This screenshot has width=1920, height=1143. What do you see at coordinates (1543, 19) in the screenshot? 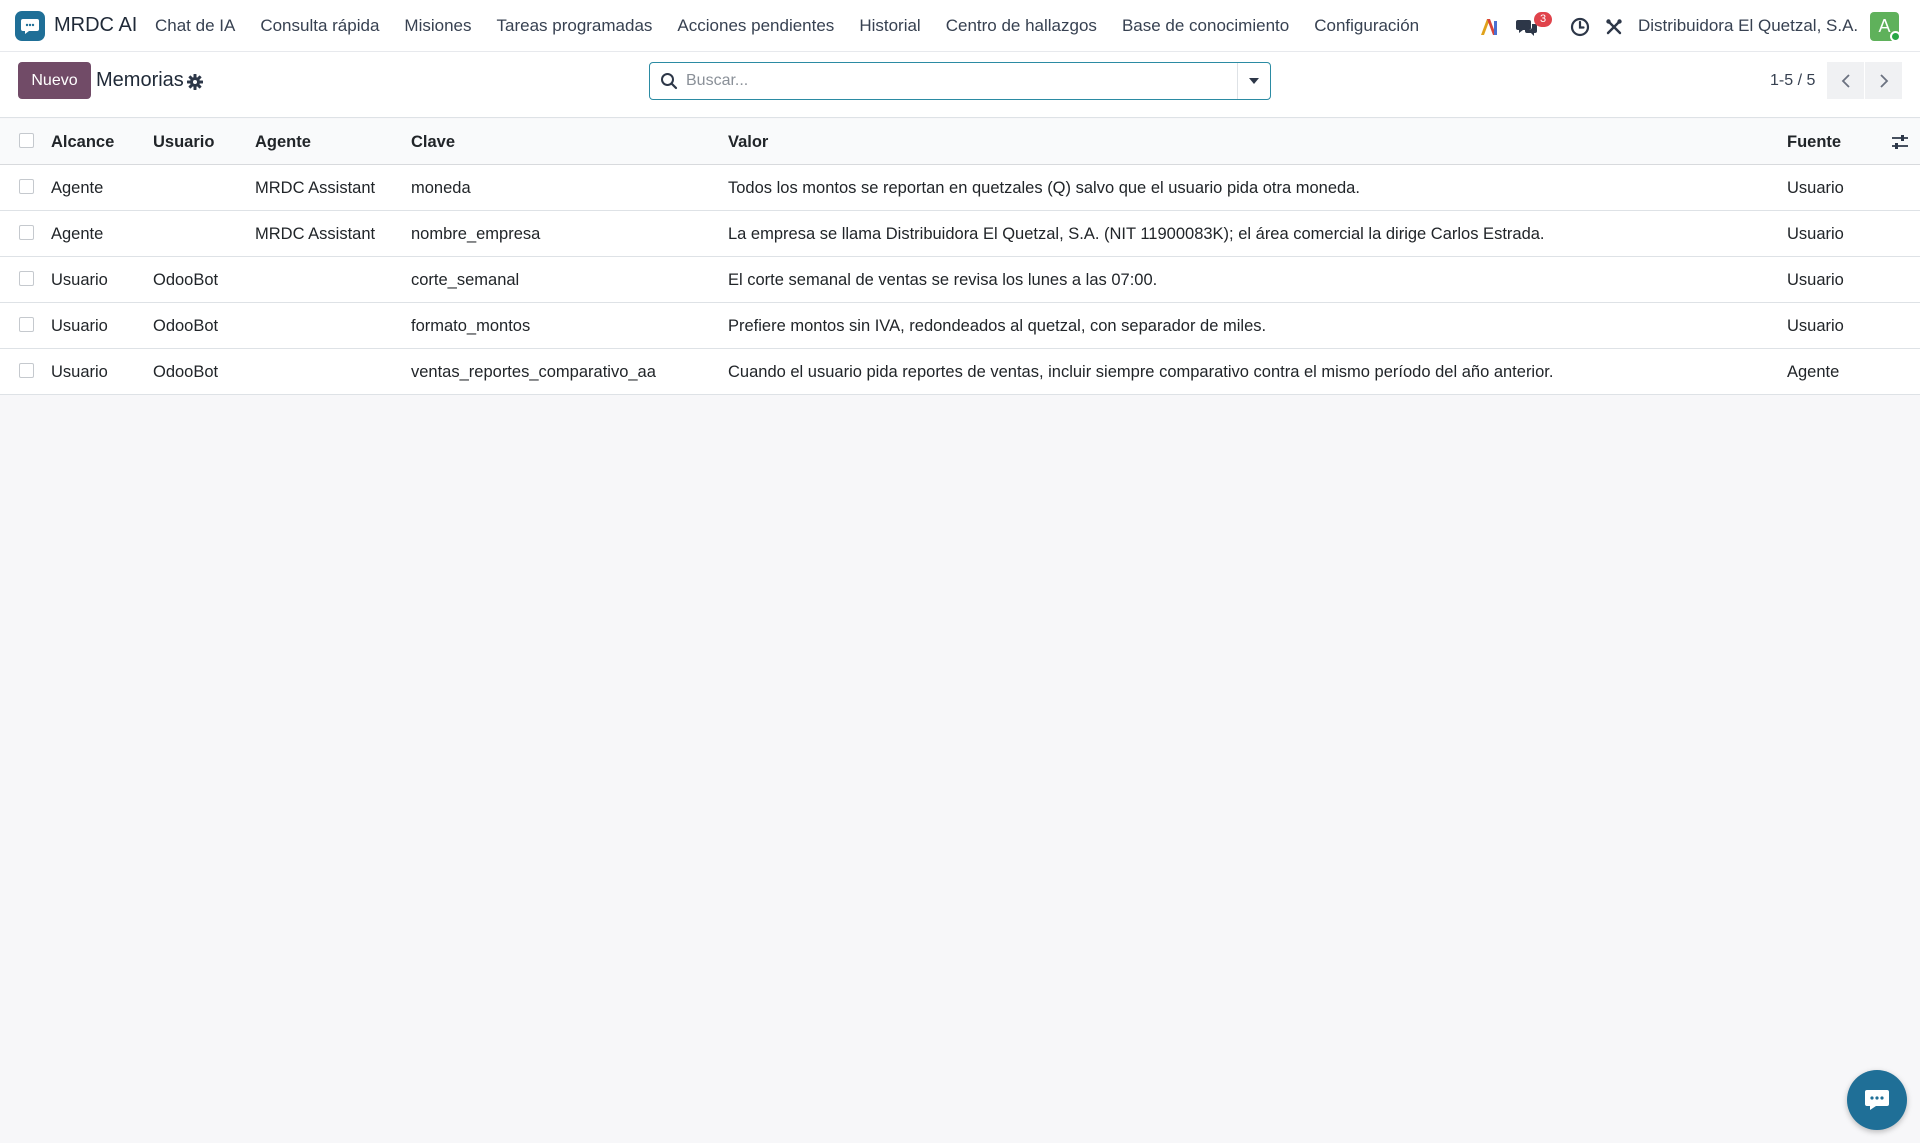
I see `messages-count-badge: 3` at bounding box center [1543, 19].